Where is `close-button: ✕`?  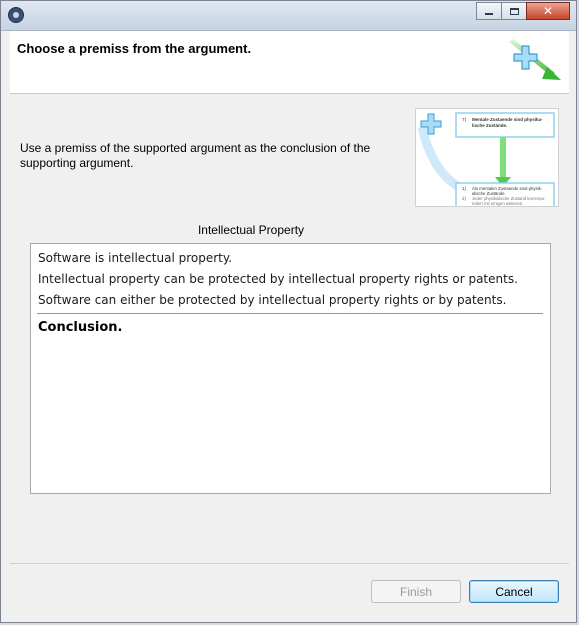 close-button: ✕ is located at coordinates (548, 11).